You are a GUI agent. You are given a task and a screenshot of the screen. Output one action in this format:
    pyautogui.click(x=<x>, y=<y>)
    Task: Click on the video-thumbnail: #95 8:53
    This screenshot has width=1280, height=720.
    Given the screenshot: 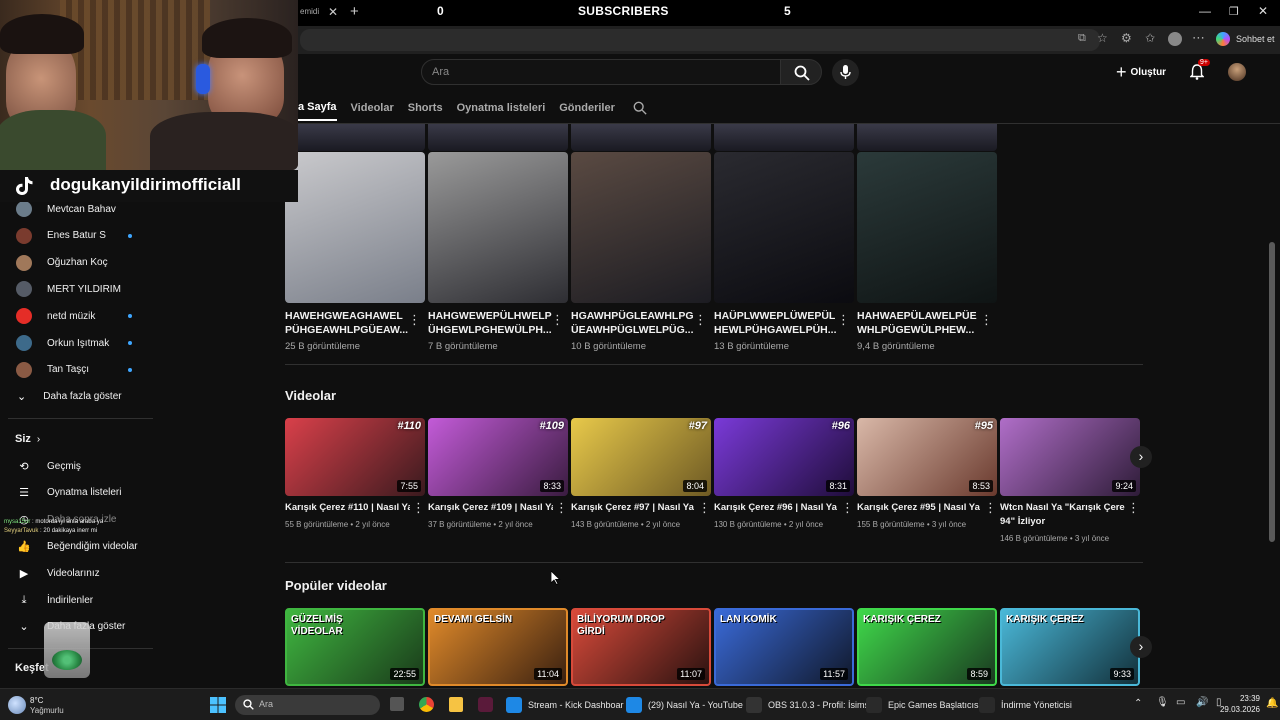 What is the action you would take?
    pyautogui.click(x=927, y=457)
    